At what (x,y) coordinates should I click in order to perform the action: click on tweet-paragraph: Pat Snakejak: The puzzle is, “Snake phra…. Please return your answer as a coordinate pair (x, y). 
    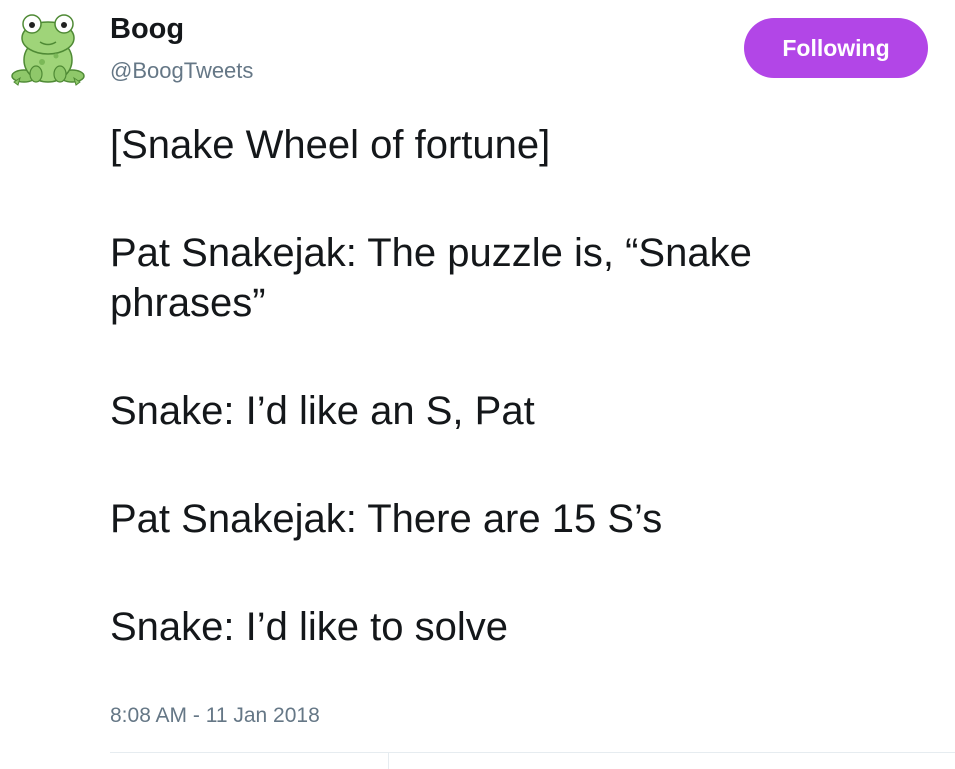
    Looking at the image, I should click on (431, 278).